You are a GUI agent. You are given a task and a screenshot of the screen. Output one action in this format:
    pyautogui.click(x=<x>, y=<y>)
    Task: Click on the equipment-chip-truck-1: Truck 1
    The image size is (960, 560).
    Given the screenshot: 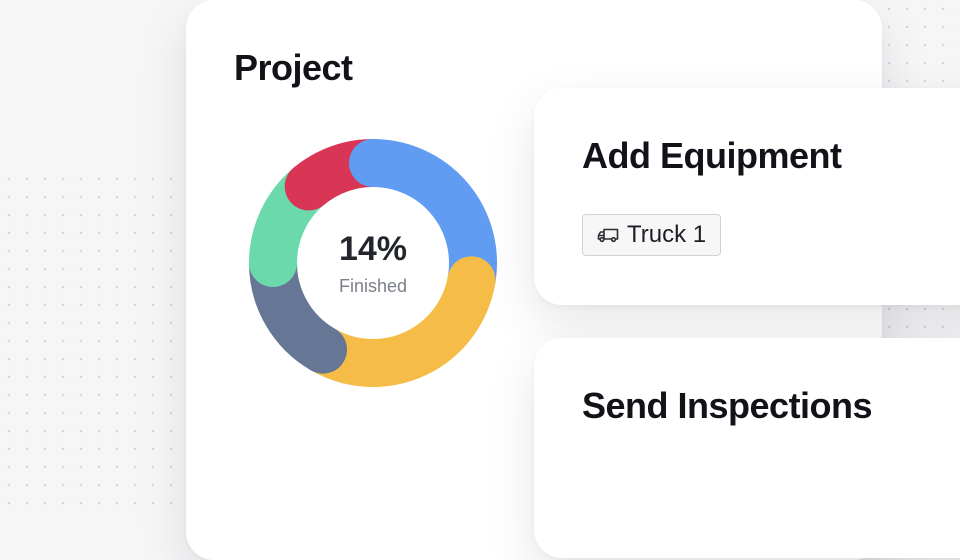 What is the action you would take?
    pyautogui.click(x=652, y=235)
    